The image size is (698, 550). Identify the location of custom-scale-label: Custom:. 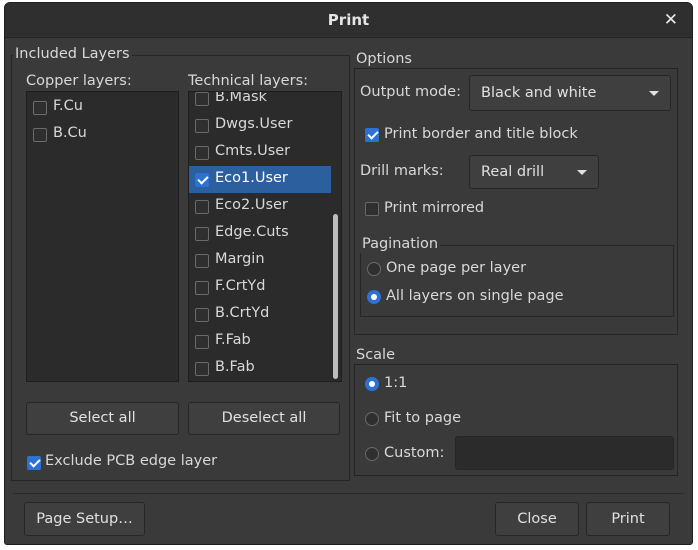
(414, 453).